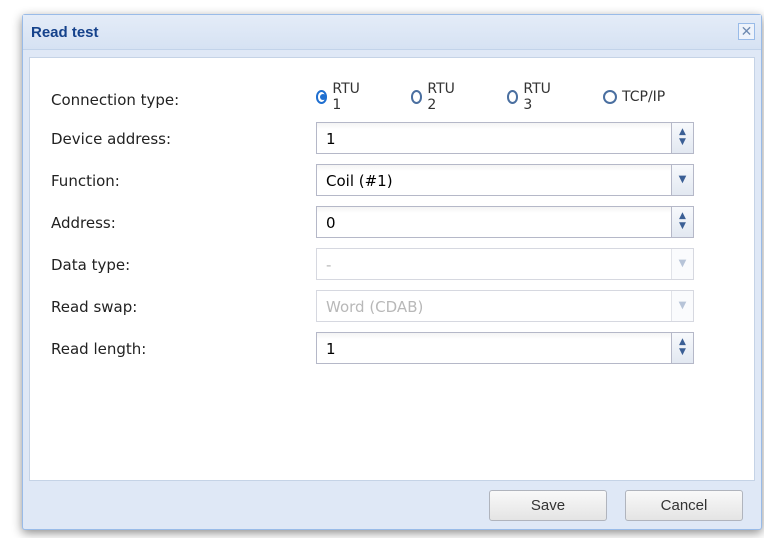 This screenshot has width=764, height=538. What do you see at coordinates (331, 139) in the screenshot?
I see `device-address-value: 1` at bounding box center [331, 139].